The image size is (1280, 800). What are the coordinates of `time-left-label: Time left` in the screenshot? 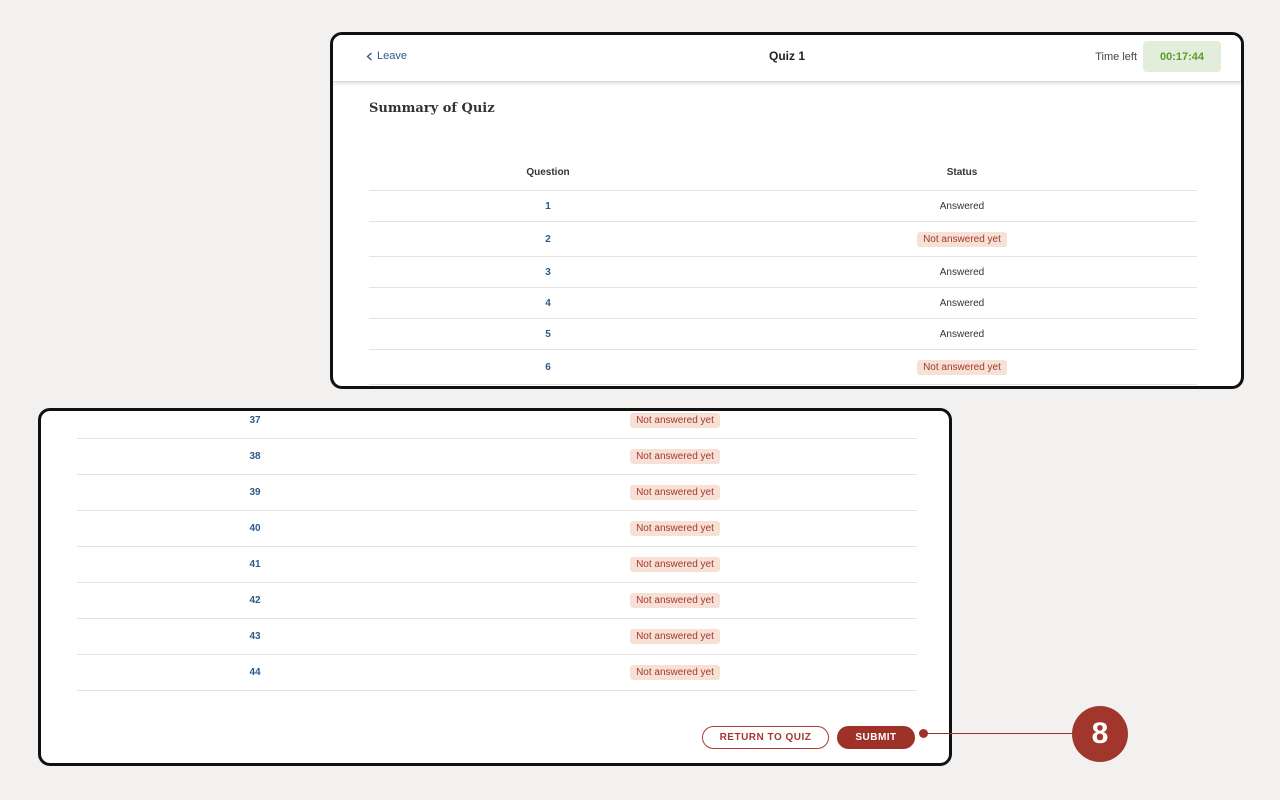 It's located at (1116, 57).